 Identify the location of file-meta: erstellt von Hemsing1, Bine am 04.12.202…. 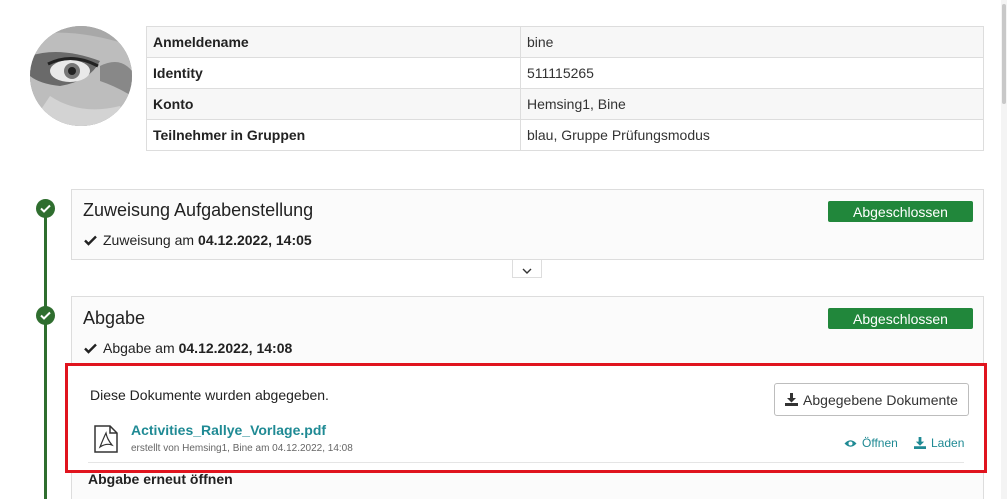
(242, 448).